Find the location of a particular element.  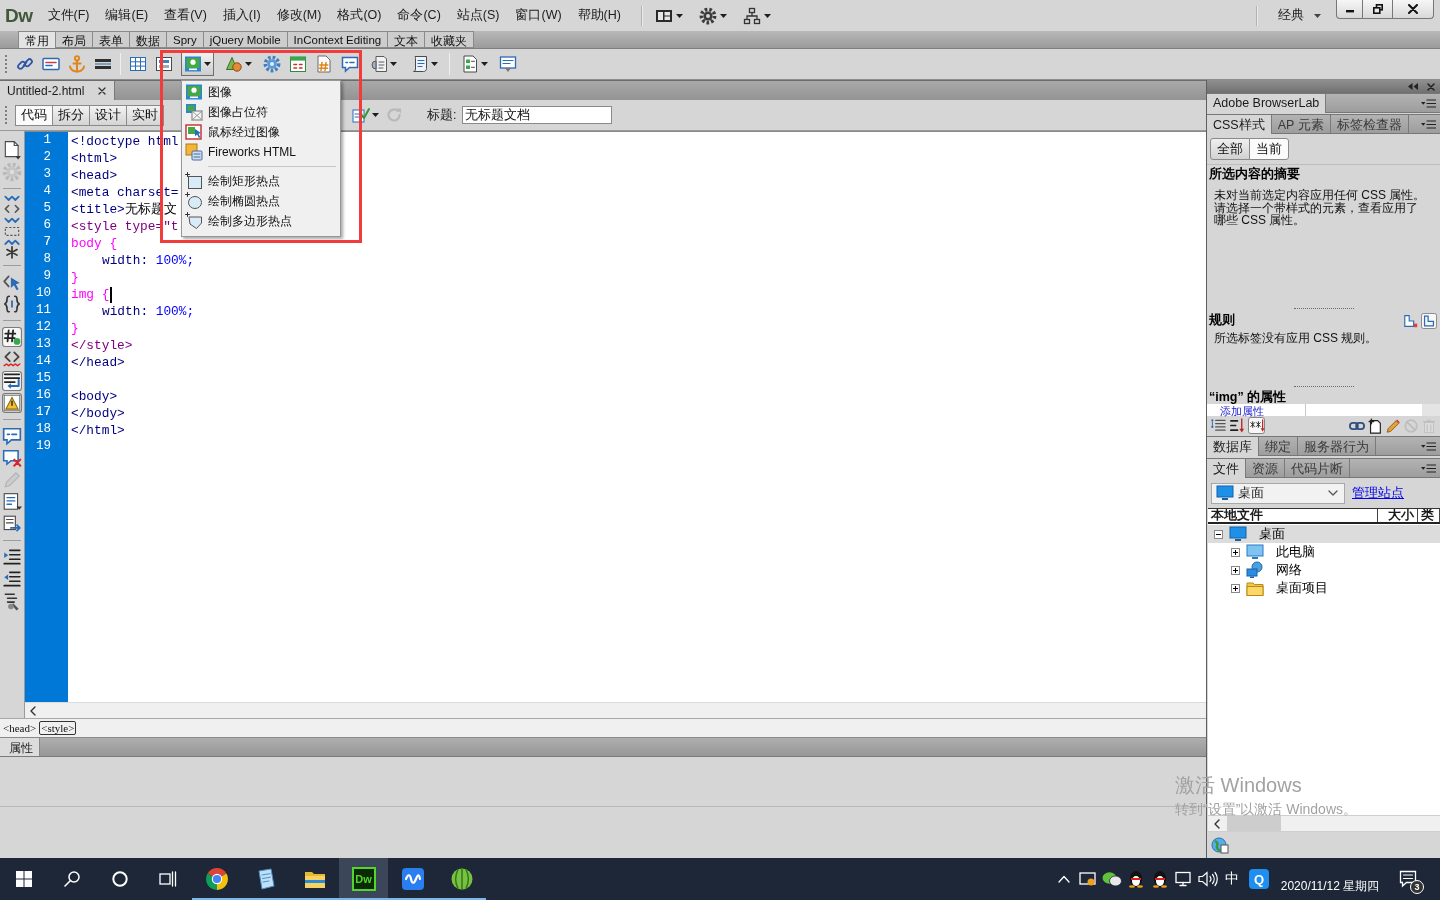

add-property-link: 添加属性 is located at coordinates (1242, 411).